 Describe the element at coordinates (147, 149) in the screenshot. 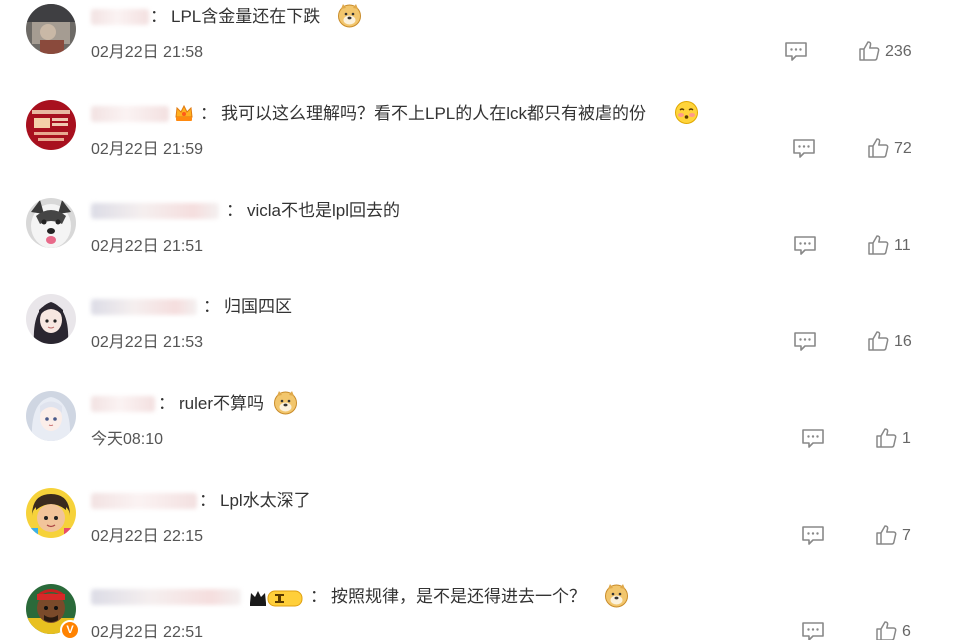

I see `comment-timestamp: 02月22日 21:59` at that location.